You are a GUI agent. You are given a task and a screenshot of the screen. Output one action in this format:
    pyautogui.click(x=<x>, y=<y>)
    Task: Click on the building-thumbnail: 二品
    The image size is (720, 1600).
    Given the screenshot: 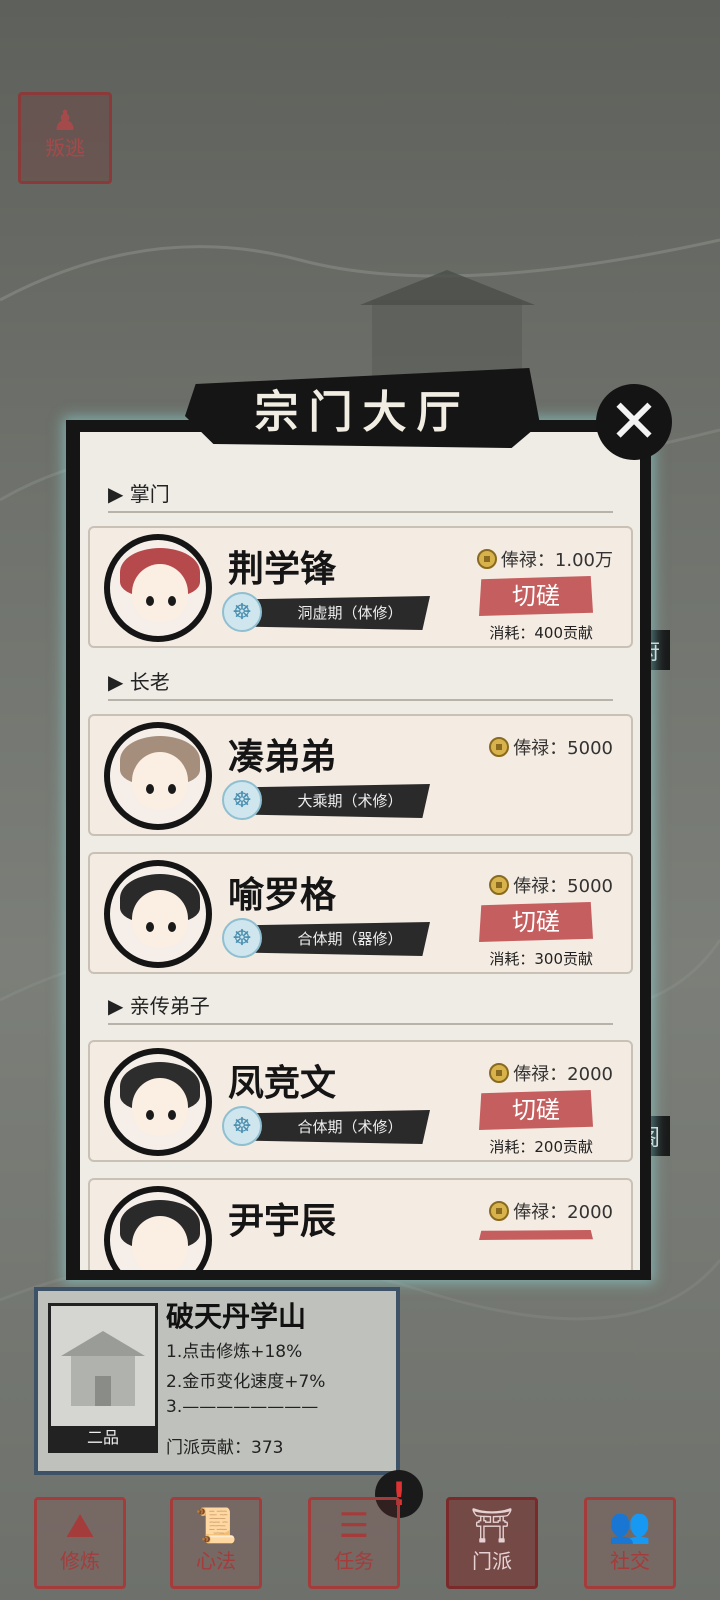 What is the action you would take?
    pyautogui.click(x=103, y=1378)
    